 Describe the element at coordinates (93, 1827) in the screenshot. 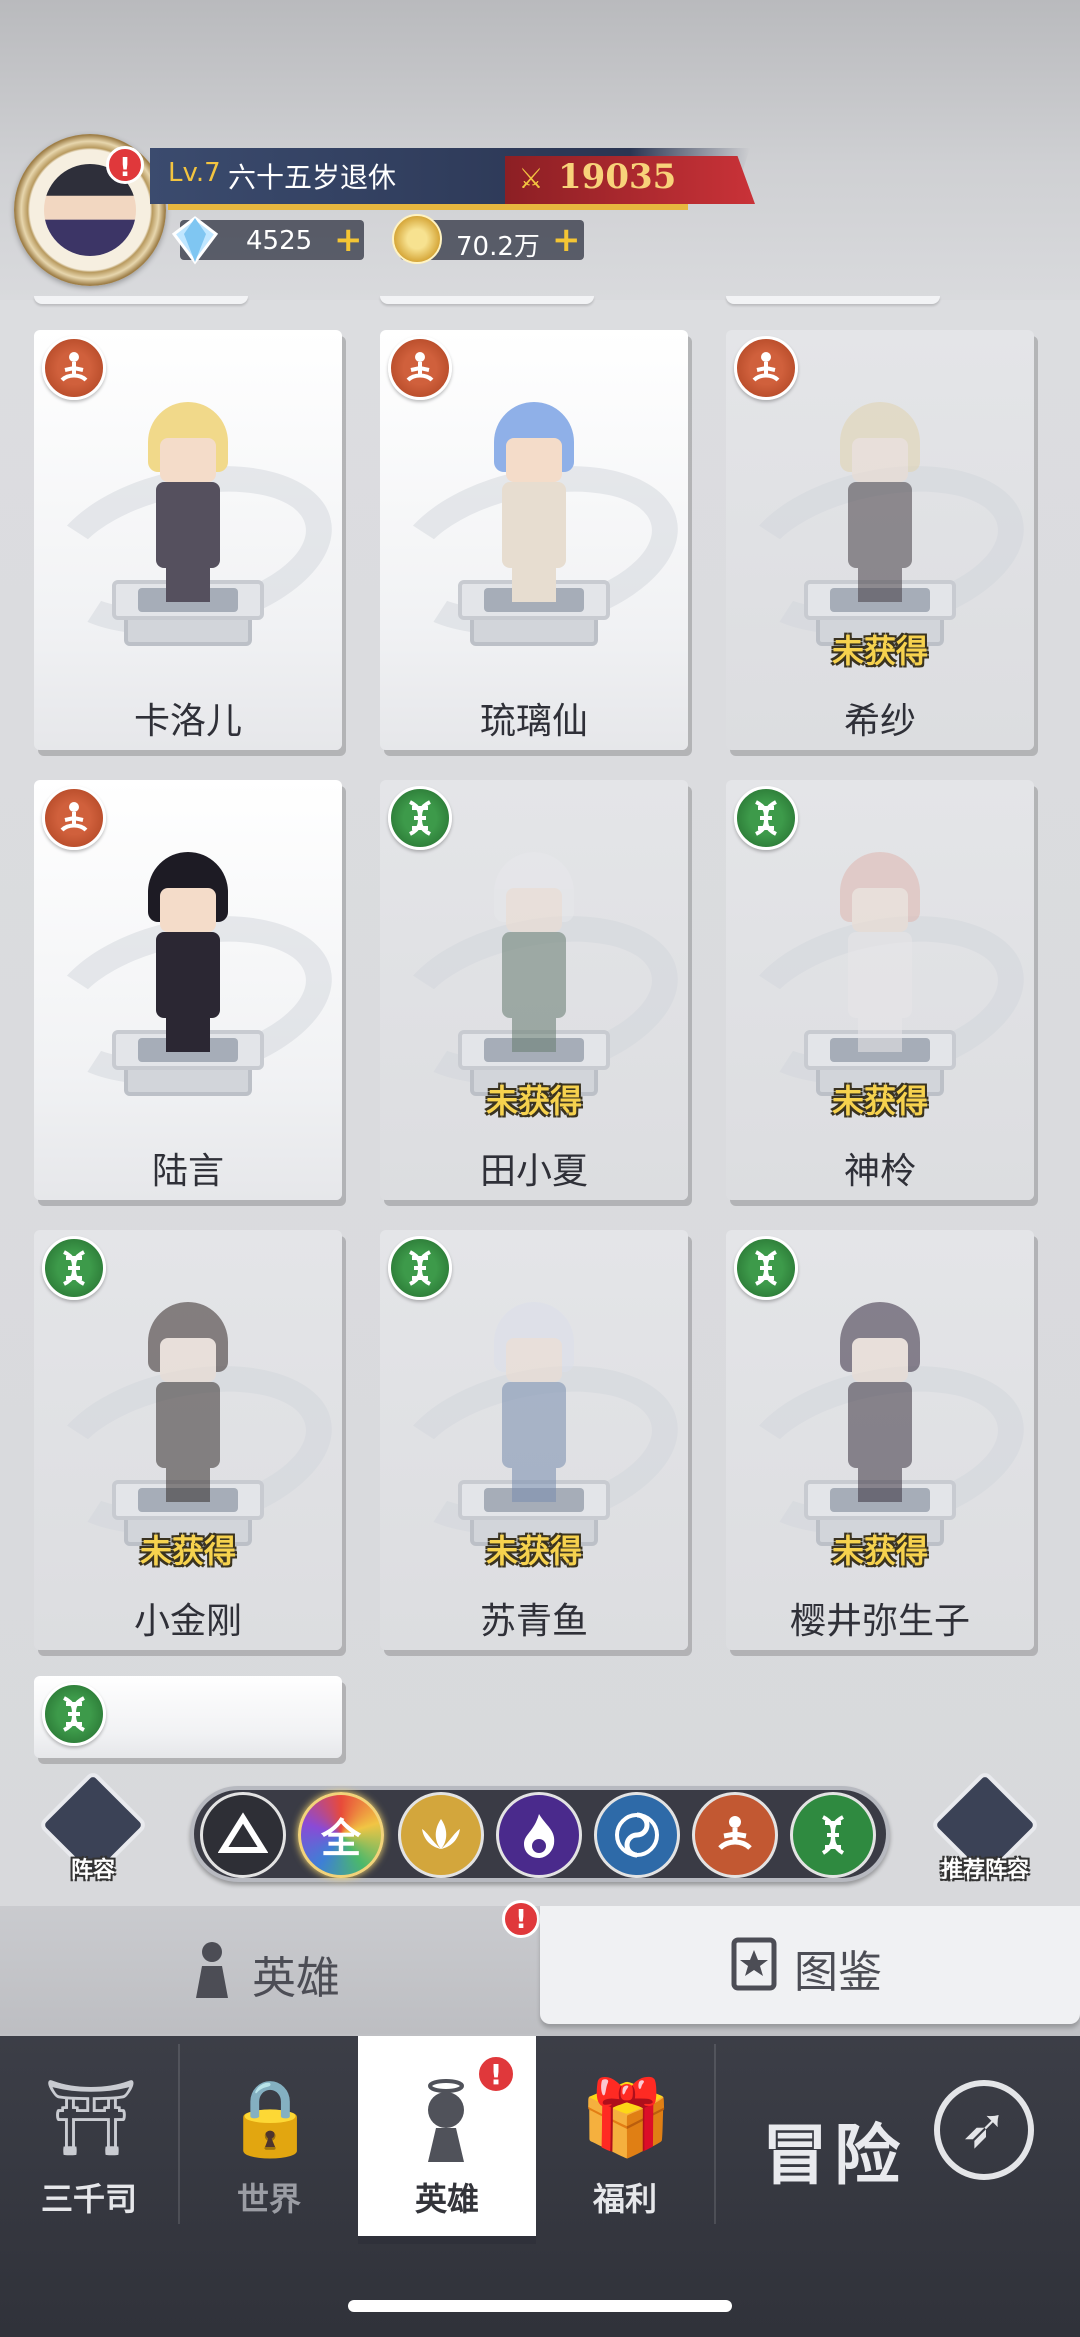

I see `lineup-button: 阵容` at that location.